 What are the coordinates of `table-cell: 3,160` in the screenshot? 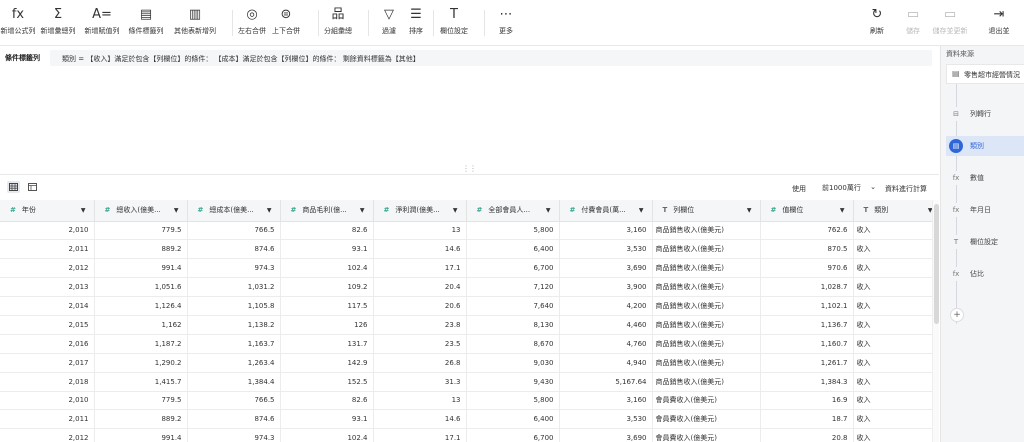 It's located at (606, 401).